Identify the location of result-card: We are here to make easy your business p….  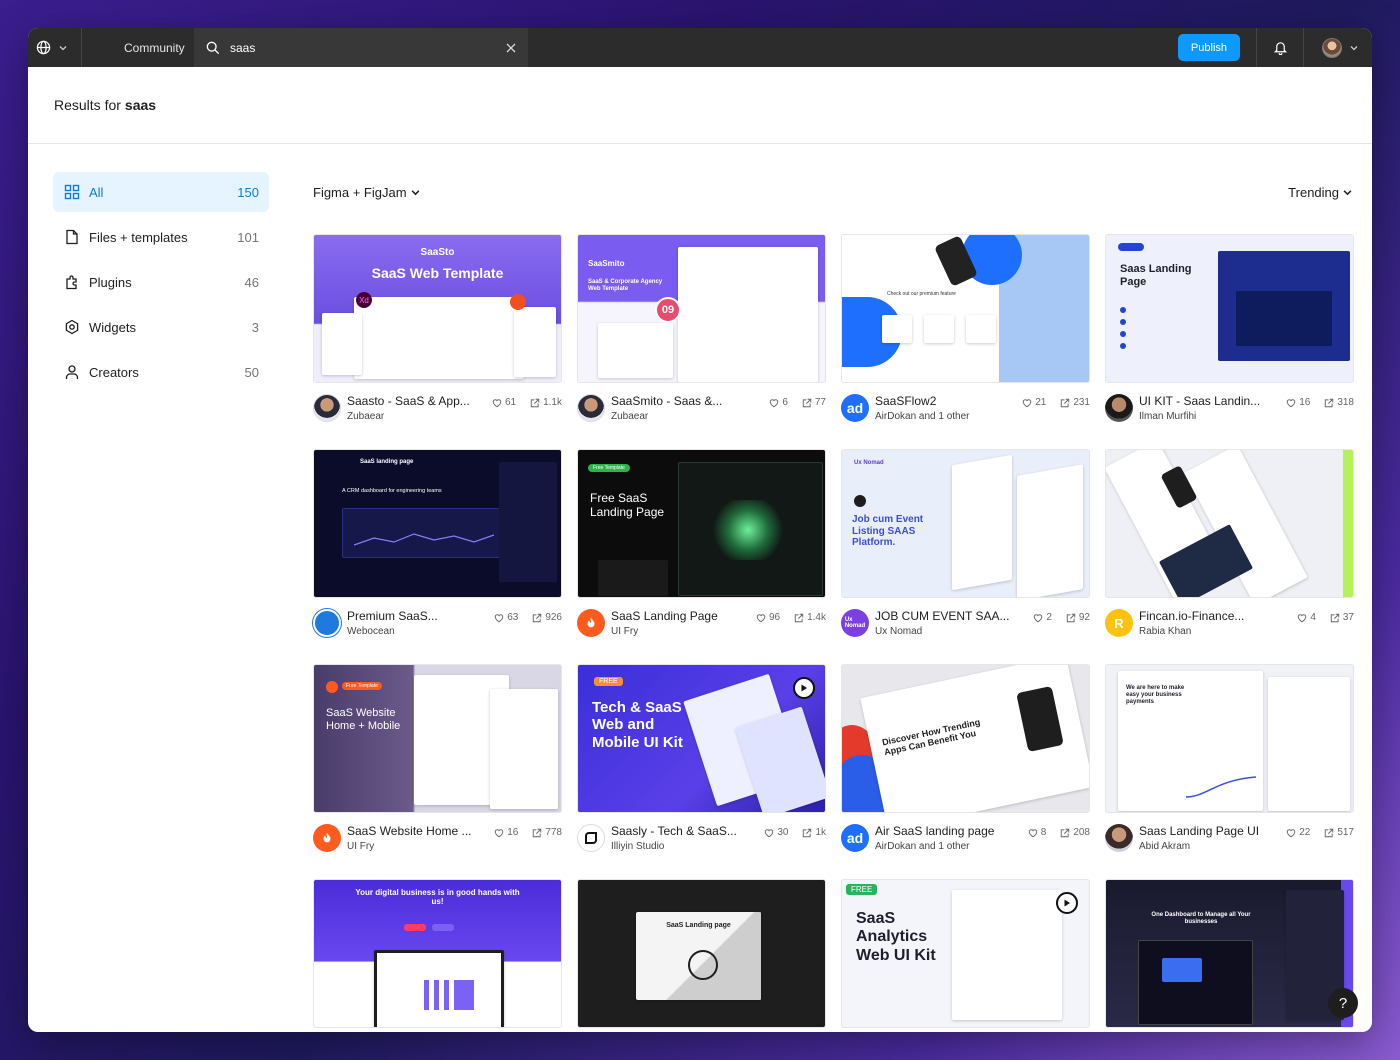
(1229, 771).